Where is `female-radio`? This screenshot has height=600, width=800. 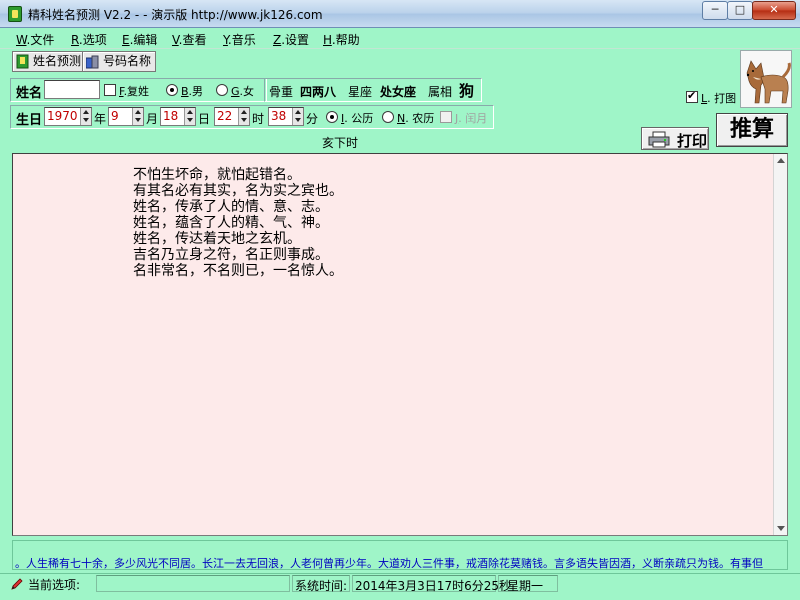 female-radio is located at coordinates (222, 90).